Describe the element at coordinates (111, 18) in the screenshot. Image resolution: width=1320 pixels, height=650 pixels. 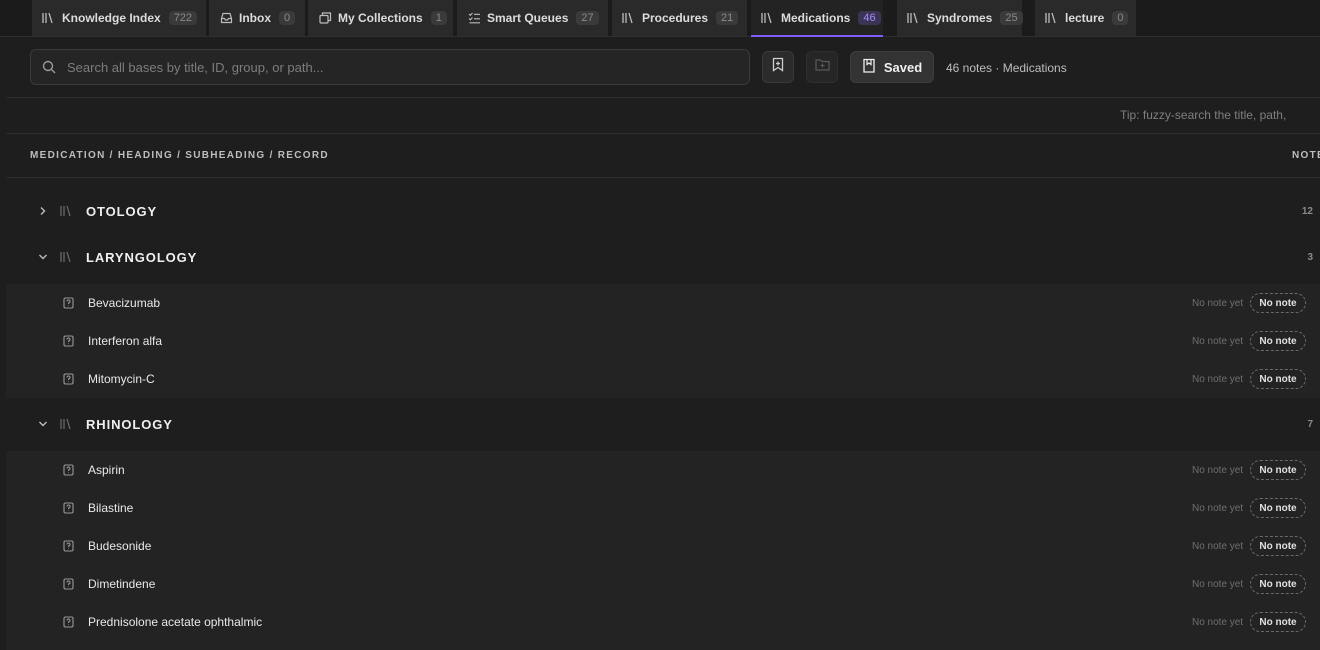
I see `tab-label: Knowledge Index` at that location.